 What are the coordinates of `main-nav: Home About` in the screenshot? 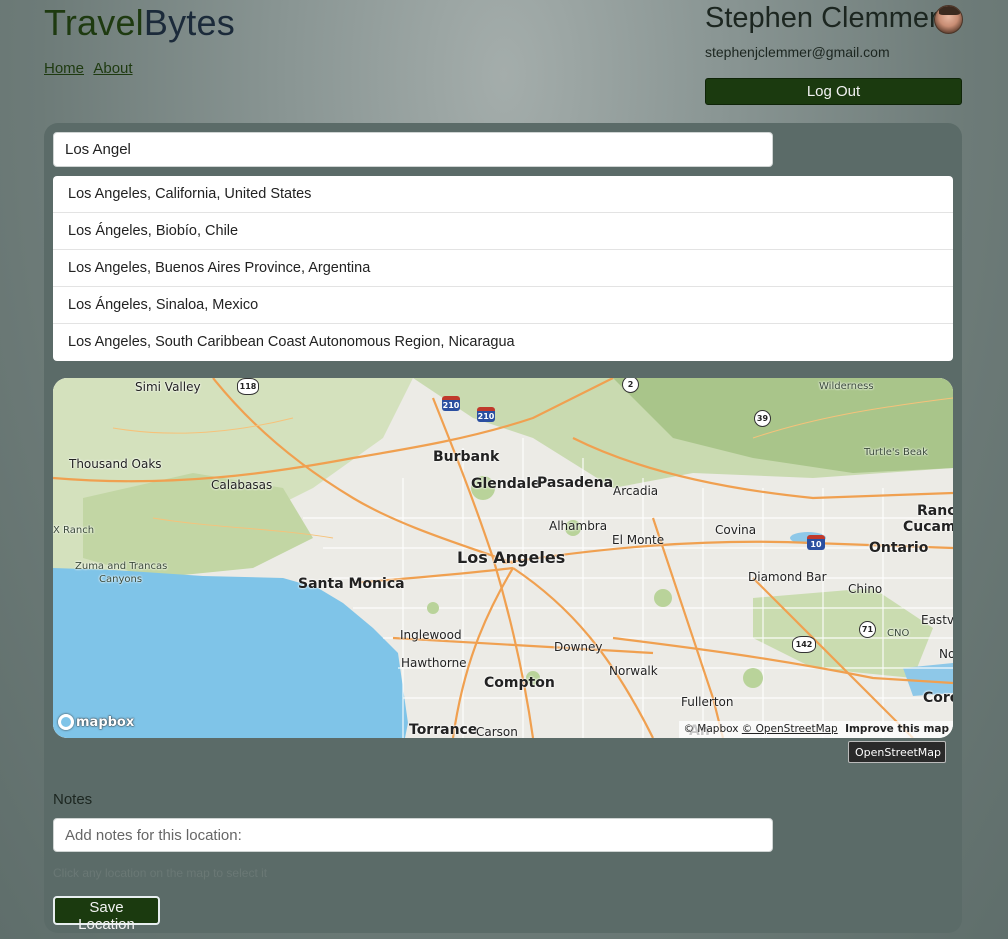 It's located at (91, 68).